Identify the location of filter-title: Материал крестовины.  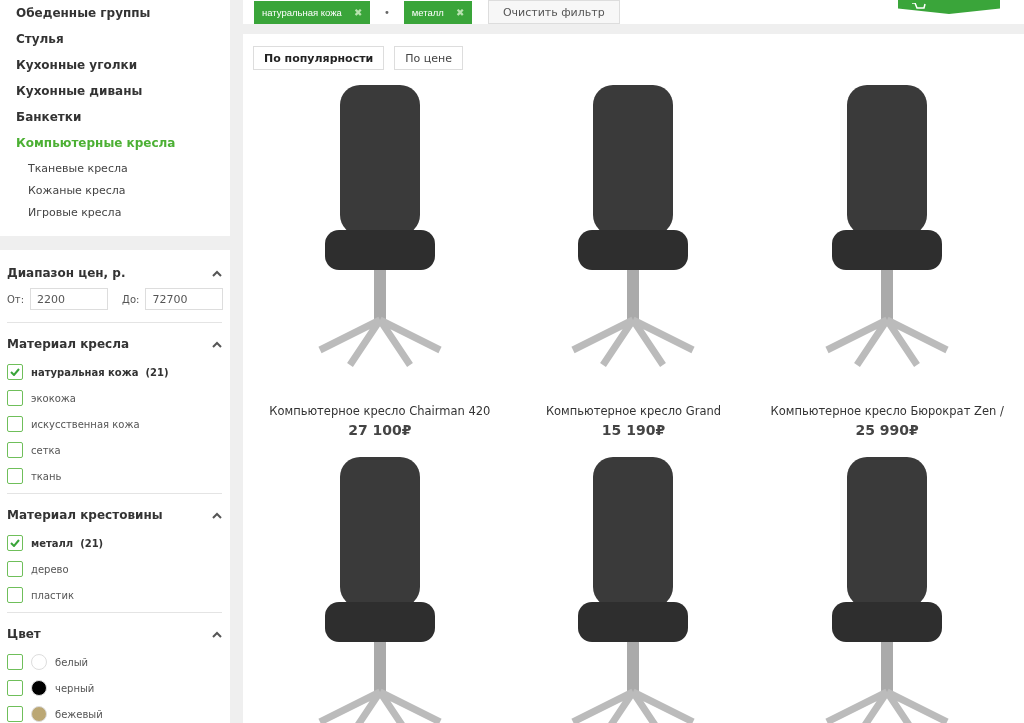
(85, 515).